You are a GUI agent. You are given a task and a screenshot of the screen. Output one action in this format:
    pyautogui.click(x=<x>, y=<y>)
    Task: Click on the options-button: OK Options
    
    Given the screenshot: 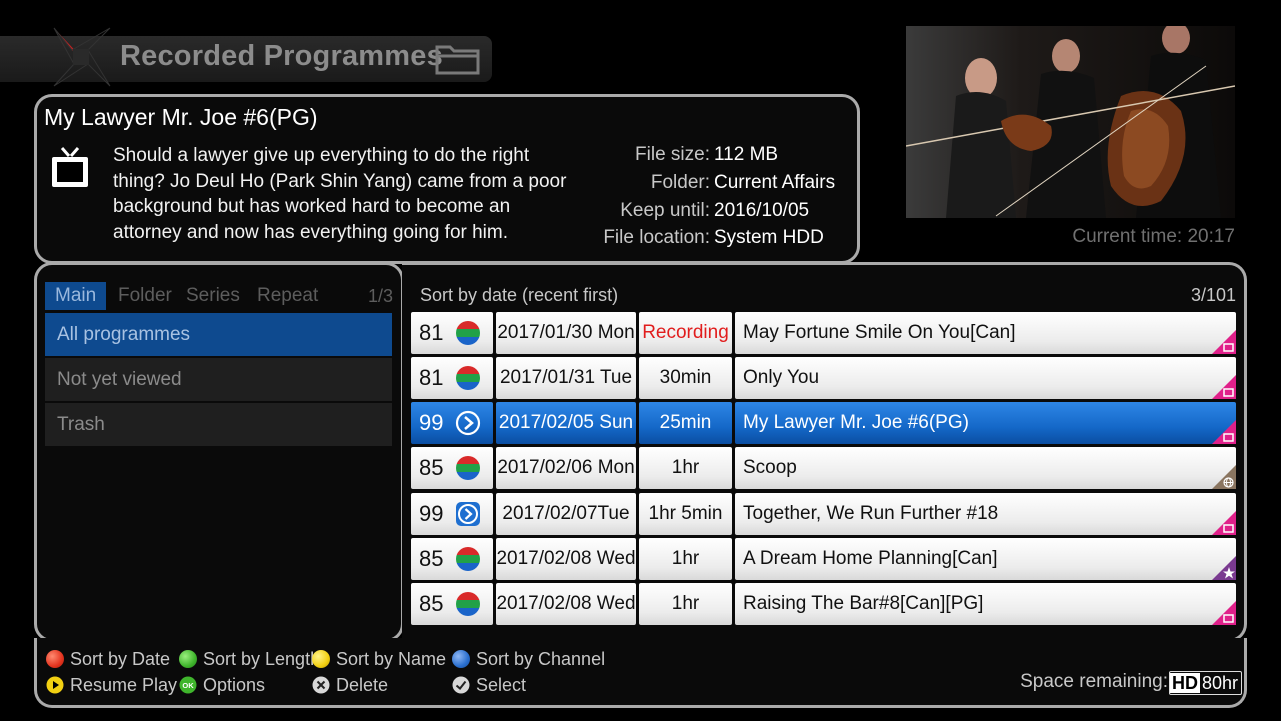 What is the action you would take?
    pyautogui.click(x=222, y=685)
    